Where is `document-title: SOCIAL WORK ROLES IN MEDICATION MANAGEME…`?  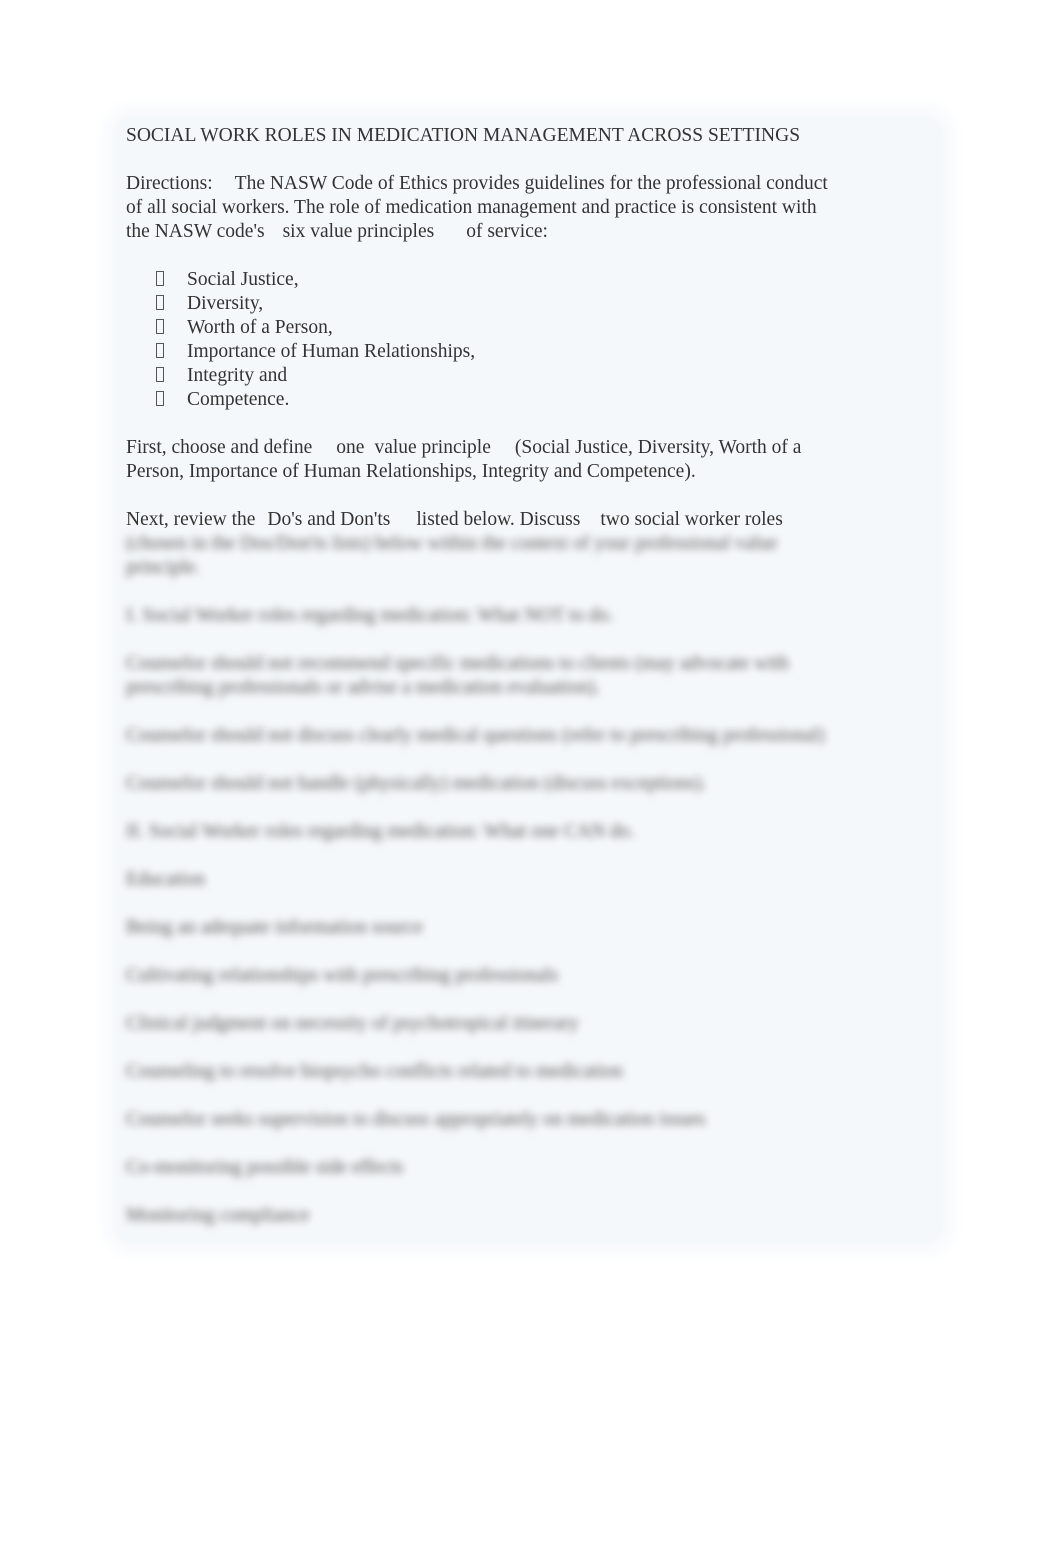
document-title: SOCIAL WORK ROLES IN MEDICATION MANAGEME… is located at coordinates (463, 135).